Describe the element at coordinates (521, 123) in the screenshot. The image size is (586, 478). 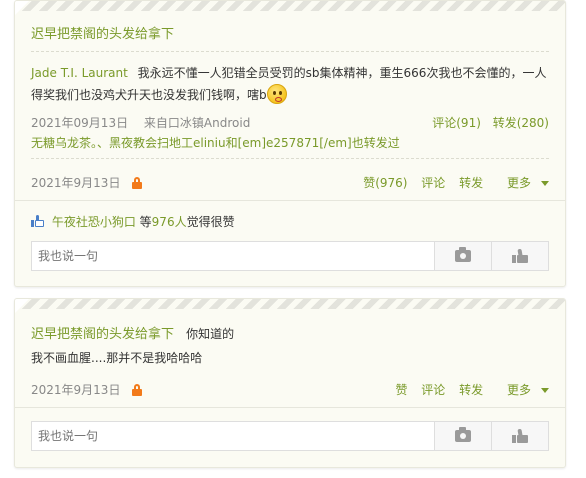
I see `original-reposts-link: 转发(280)` at that location.